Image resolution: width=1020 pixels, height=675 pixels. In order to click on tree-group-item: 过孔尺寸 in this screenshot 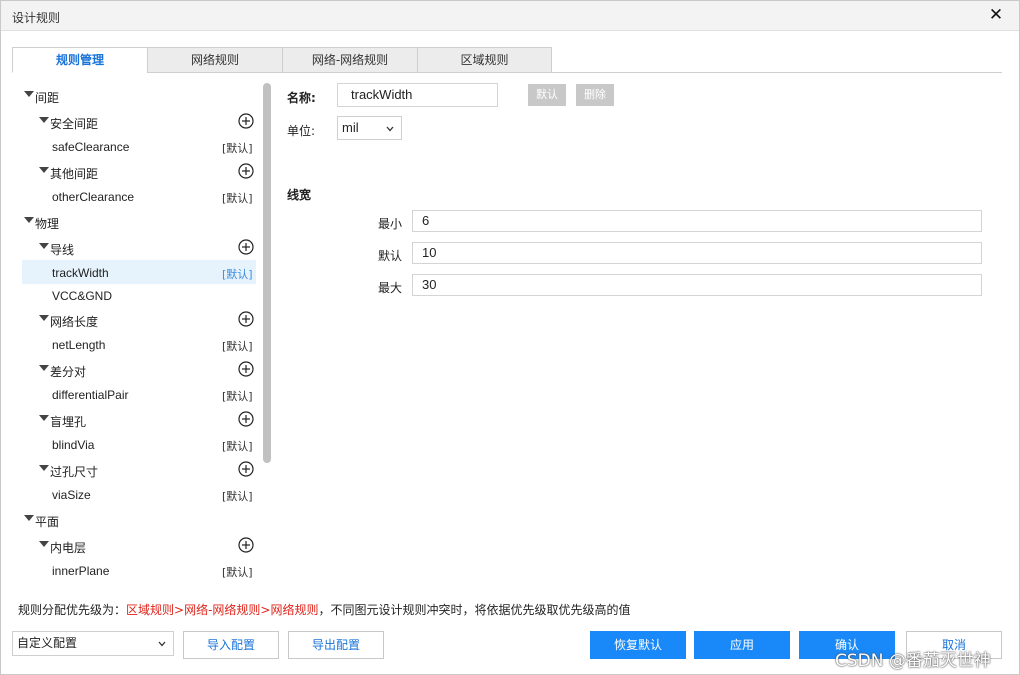, I will do `click(137, 469)`.